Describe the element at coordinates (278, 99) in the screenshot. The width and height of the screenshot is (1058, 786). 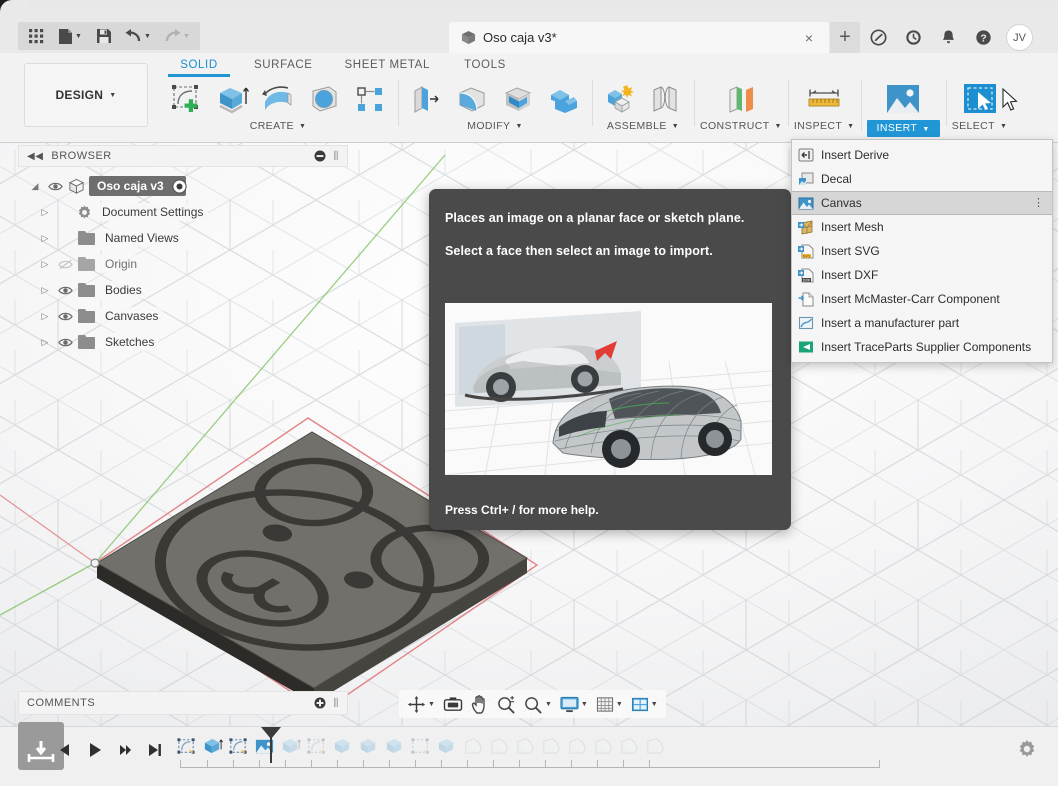
I see `revolve-icon` at that location.